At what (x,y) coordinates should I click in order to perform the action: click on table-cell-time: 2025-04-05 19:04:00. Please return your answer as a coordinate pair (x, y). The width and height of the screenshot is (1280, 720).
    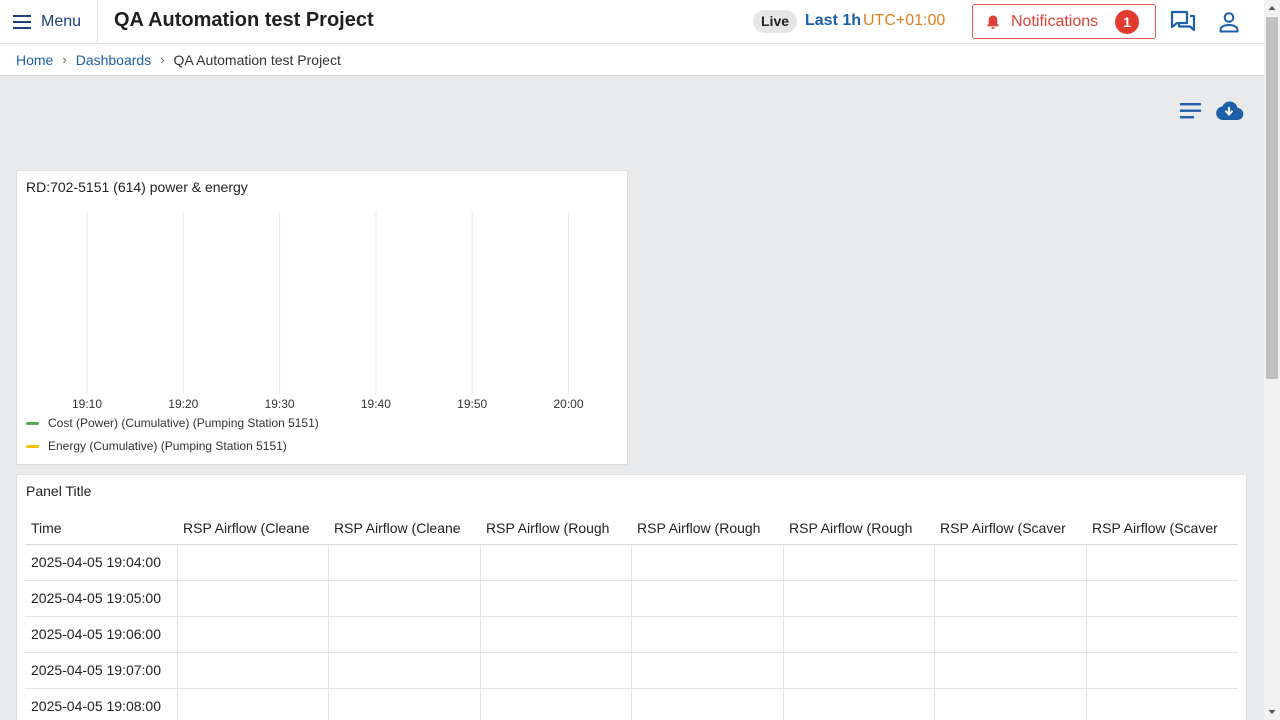
    Looking at the image, I should click on (101, 562).